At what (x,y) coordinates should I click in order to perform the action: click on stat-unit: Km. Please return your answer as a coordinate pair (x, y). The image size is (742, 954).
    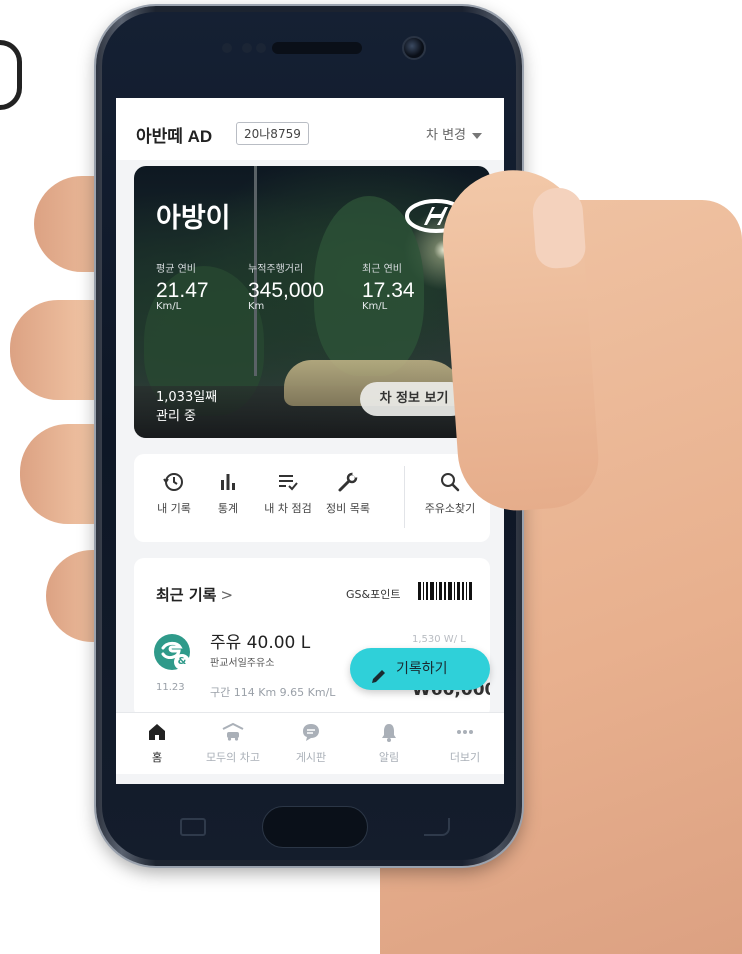
    Looking at the image, I should click on (256, 306).